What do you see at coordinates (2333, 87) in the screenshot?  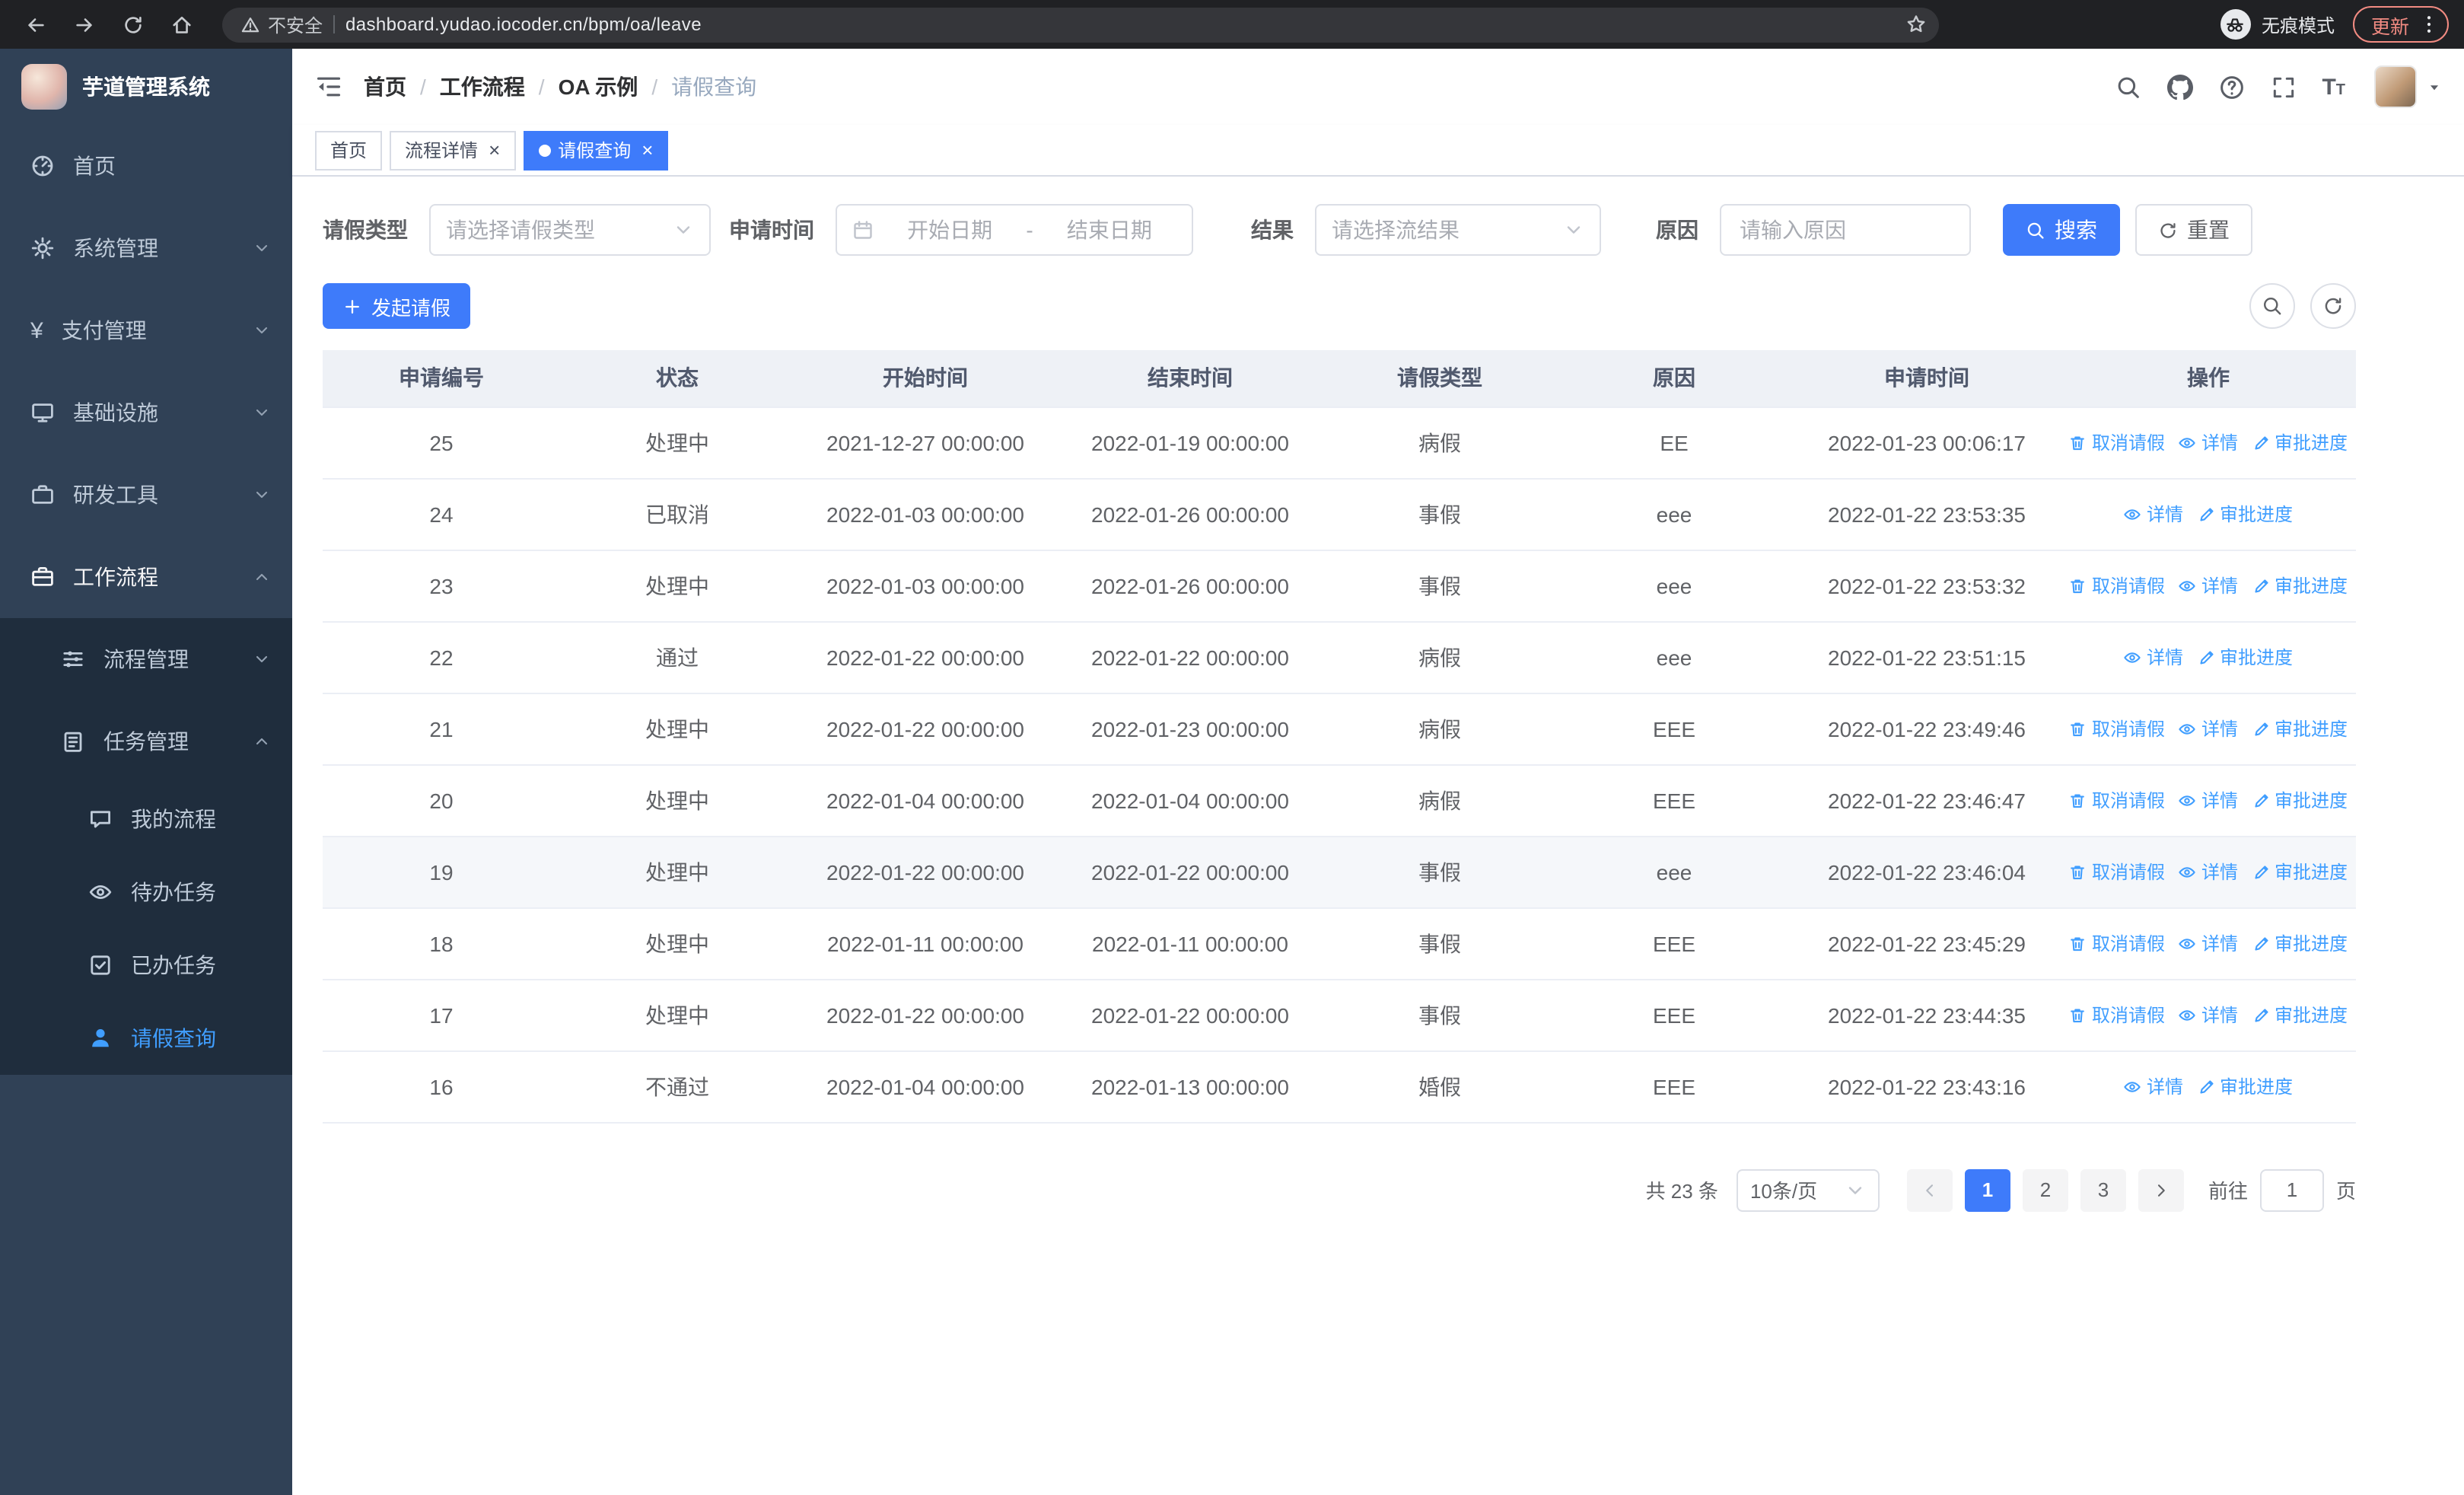 I see `font-size-icon: TT` at bounding box center [2333, 87].